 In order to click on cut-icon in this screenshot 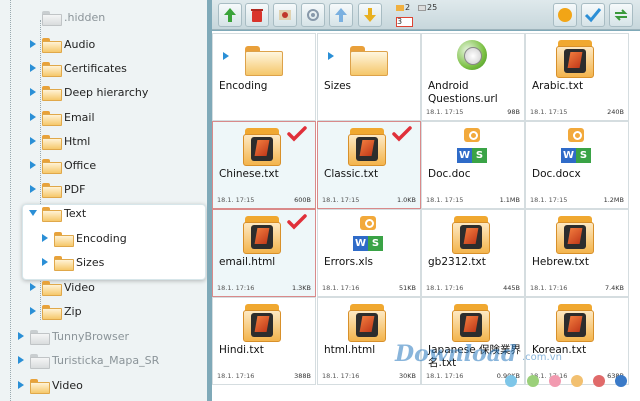, I will do `click(285, 15)`.